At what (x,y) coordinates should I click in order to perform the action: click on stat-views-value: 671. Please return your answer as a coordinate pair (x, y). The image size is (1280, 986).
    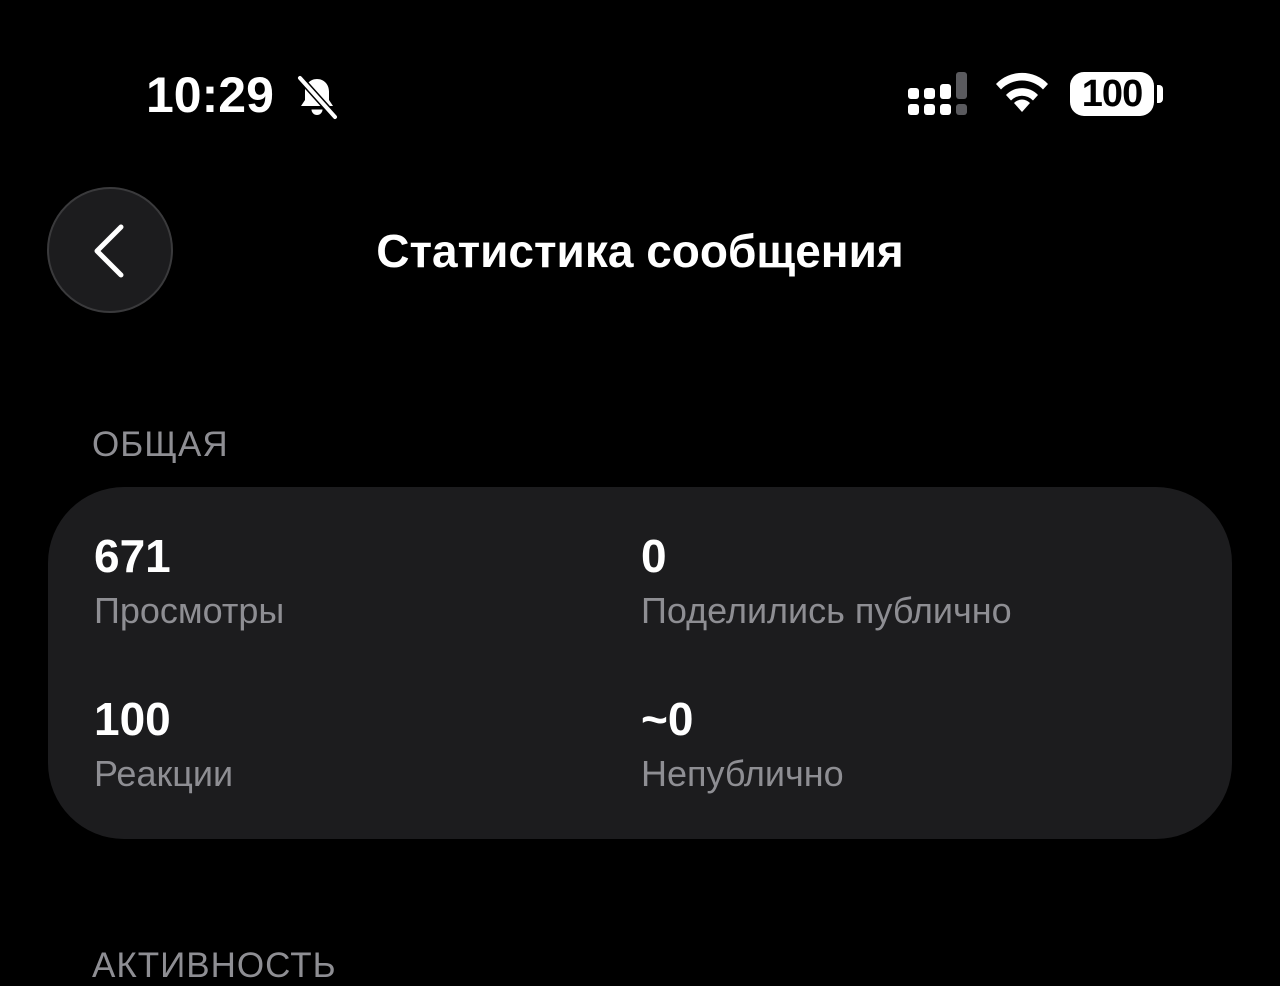
    Looking at the image, I should click on (132, 556).